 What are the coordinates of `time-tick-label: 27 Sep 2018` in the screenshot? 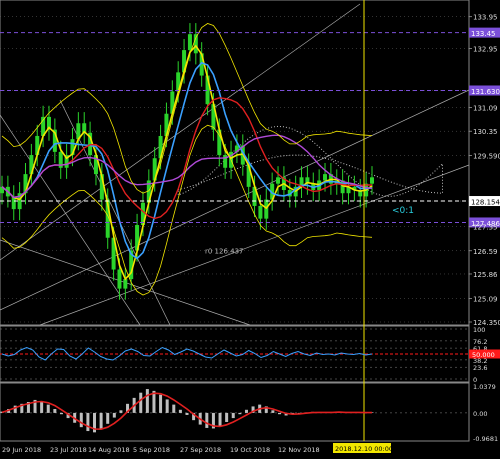 It's located at (200, 450).